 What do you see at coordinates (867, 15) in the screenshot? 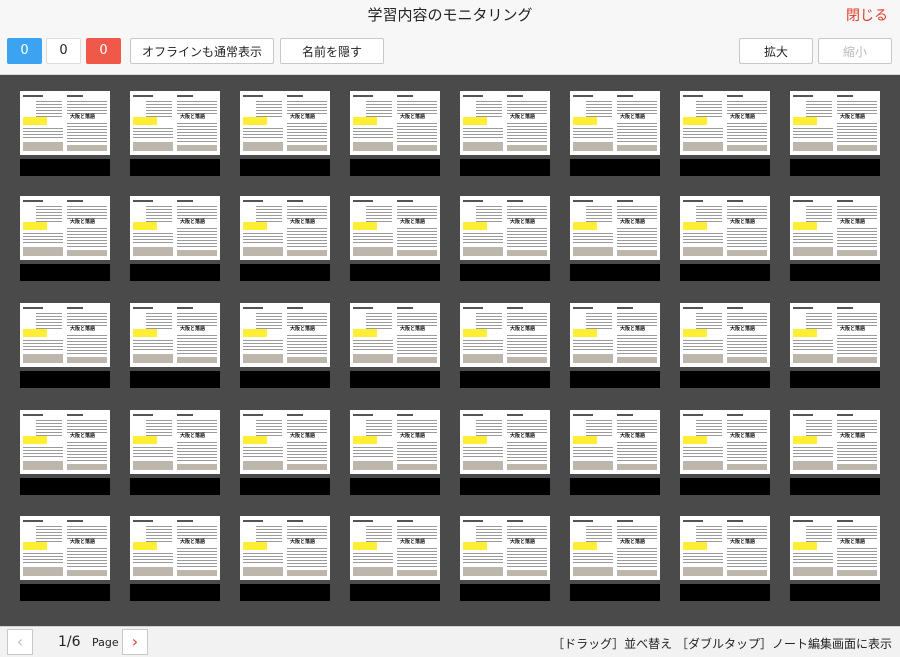
I see `close-button: 閉じる` at bounding box center [867, 15].